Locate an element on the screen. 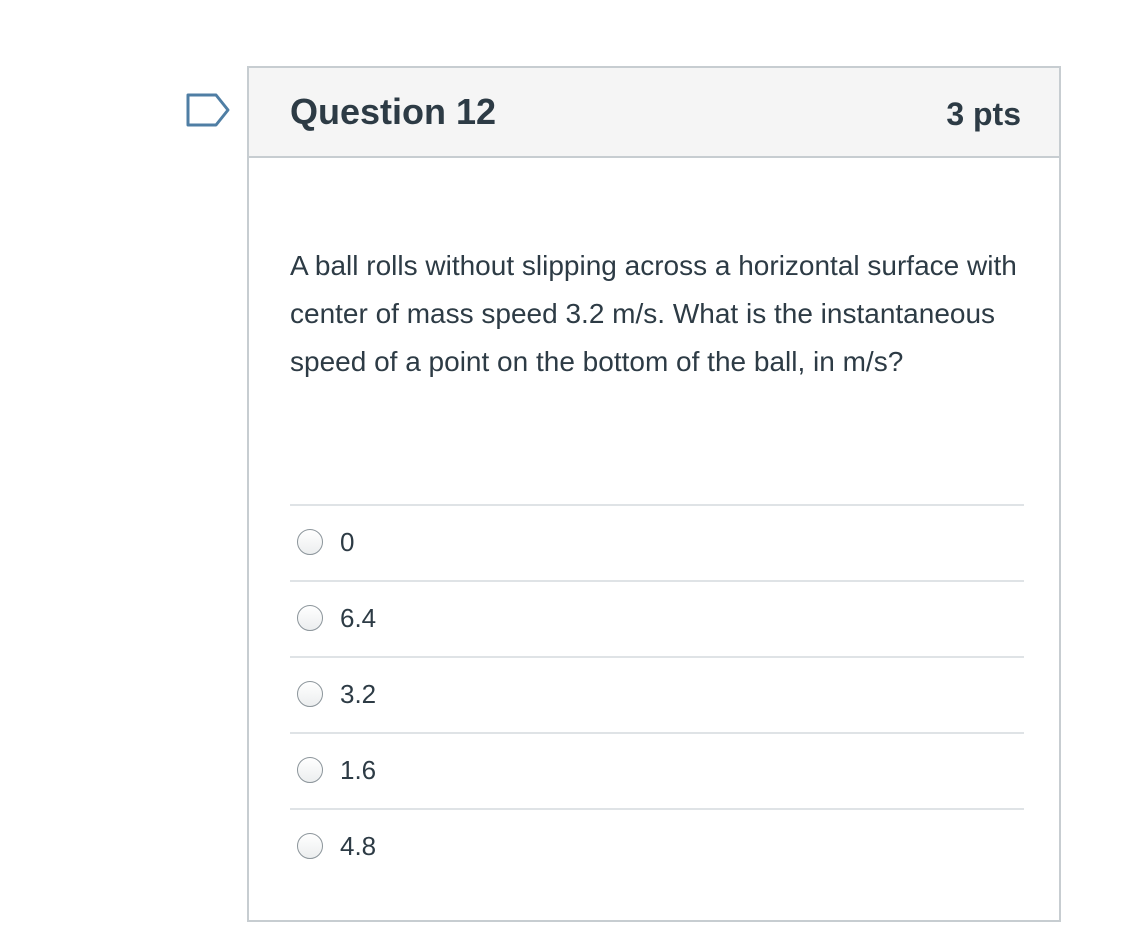 Image resolution: width=1138 pixels, height=950 pixels. flag-icon is located at coordinates (208, 110).